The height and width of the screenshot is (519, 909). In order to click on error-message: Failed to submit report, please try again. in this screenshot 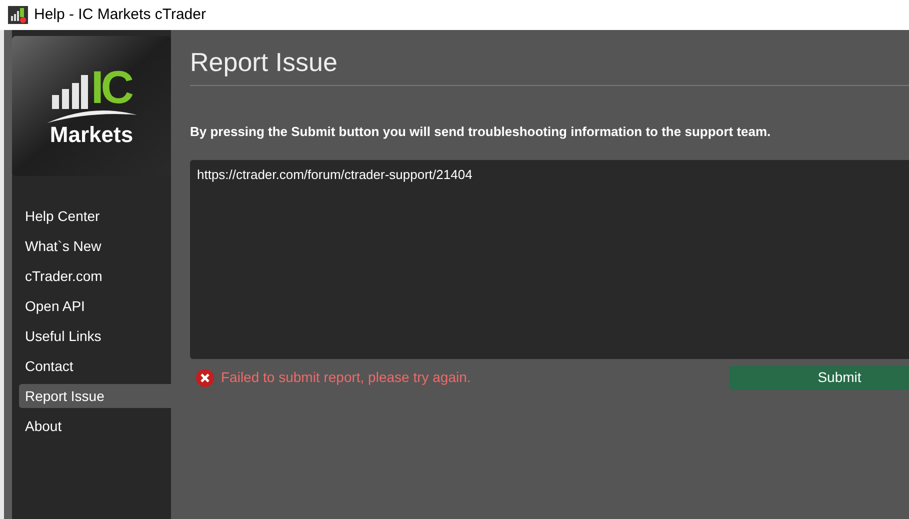, I will do `click(346, 377)`.